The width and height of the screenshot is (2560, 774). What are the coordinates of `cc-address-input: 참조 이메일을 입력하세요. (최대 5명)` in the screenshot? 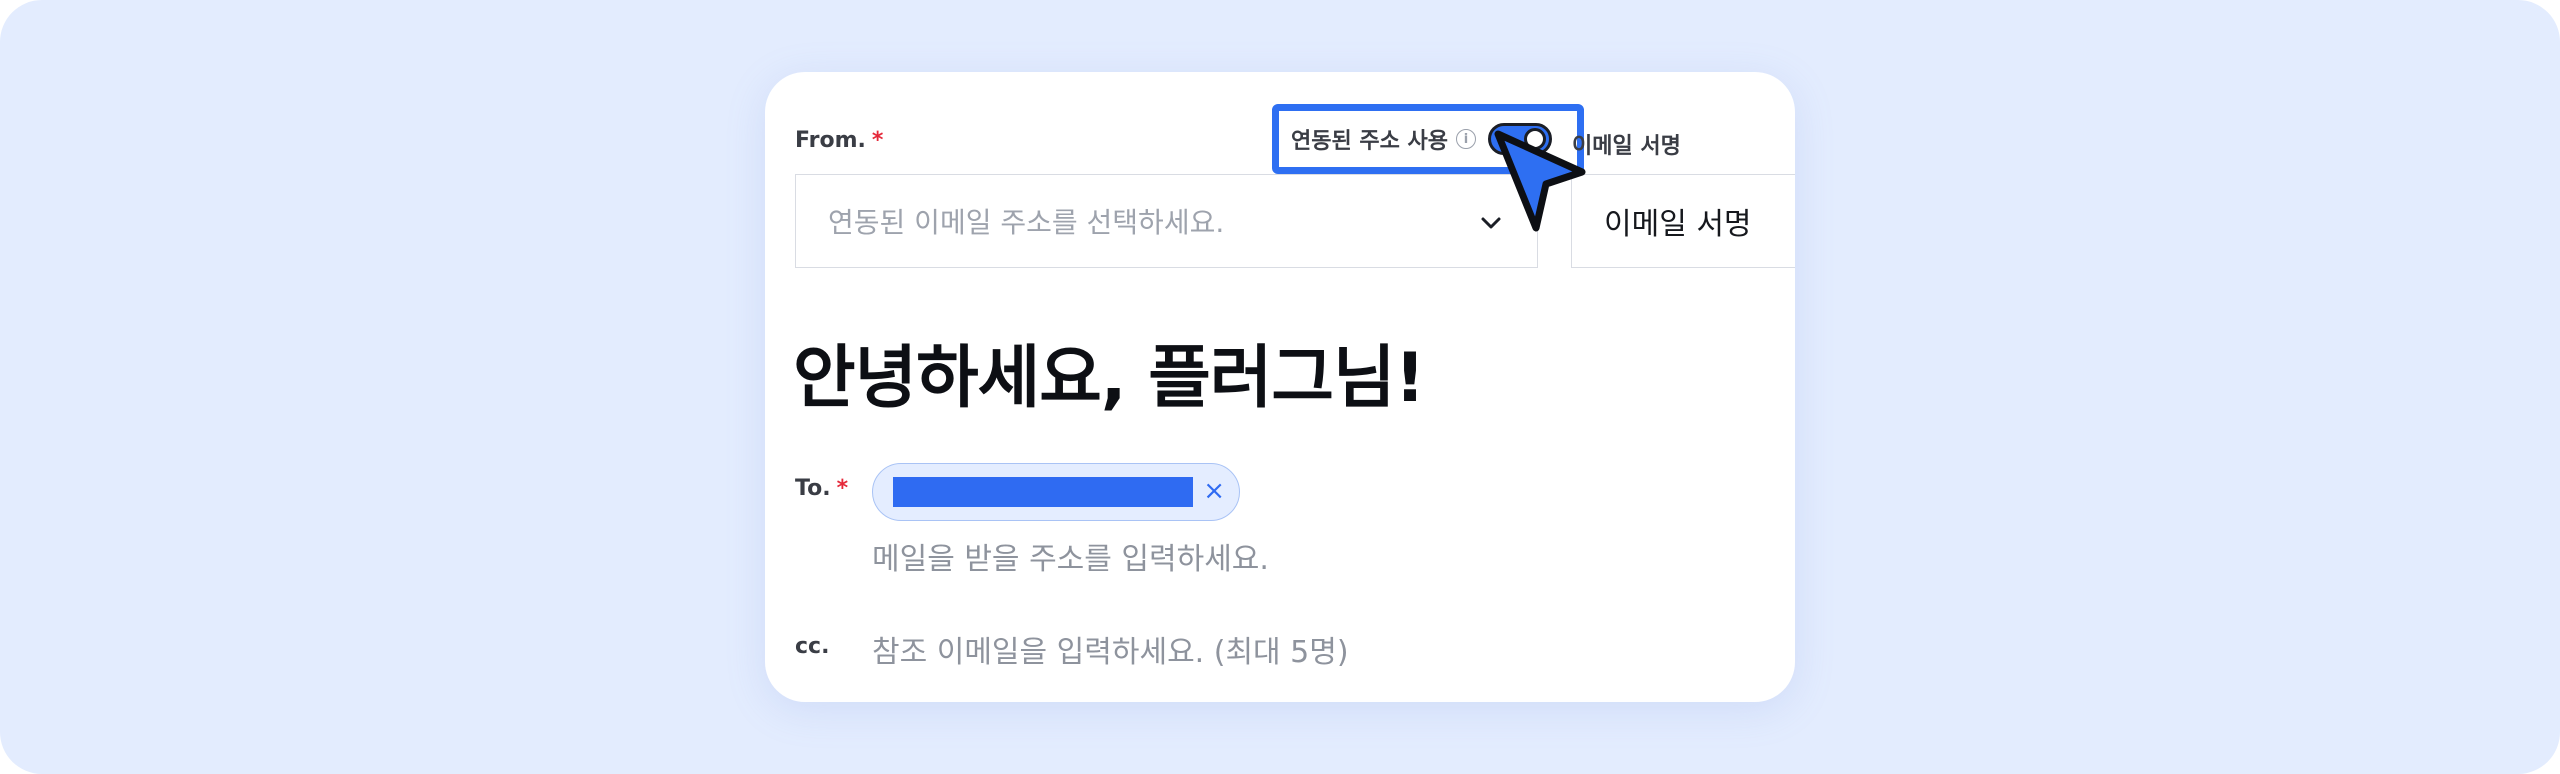 It's located at (1110, 649).